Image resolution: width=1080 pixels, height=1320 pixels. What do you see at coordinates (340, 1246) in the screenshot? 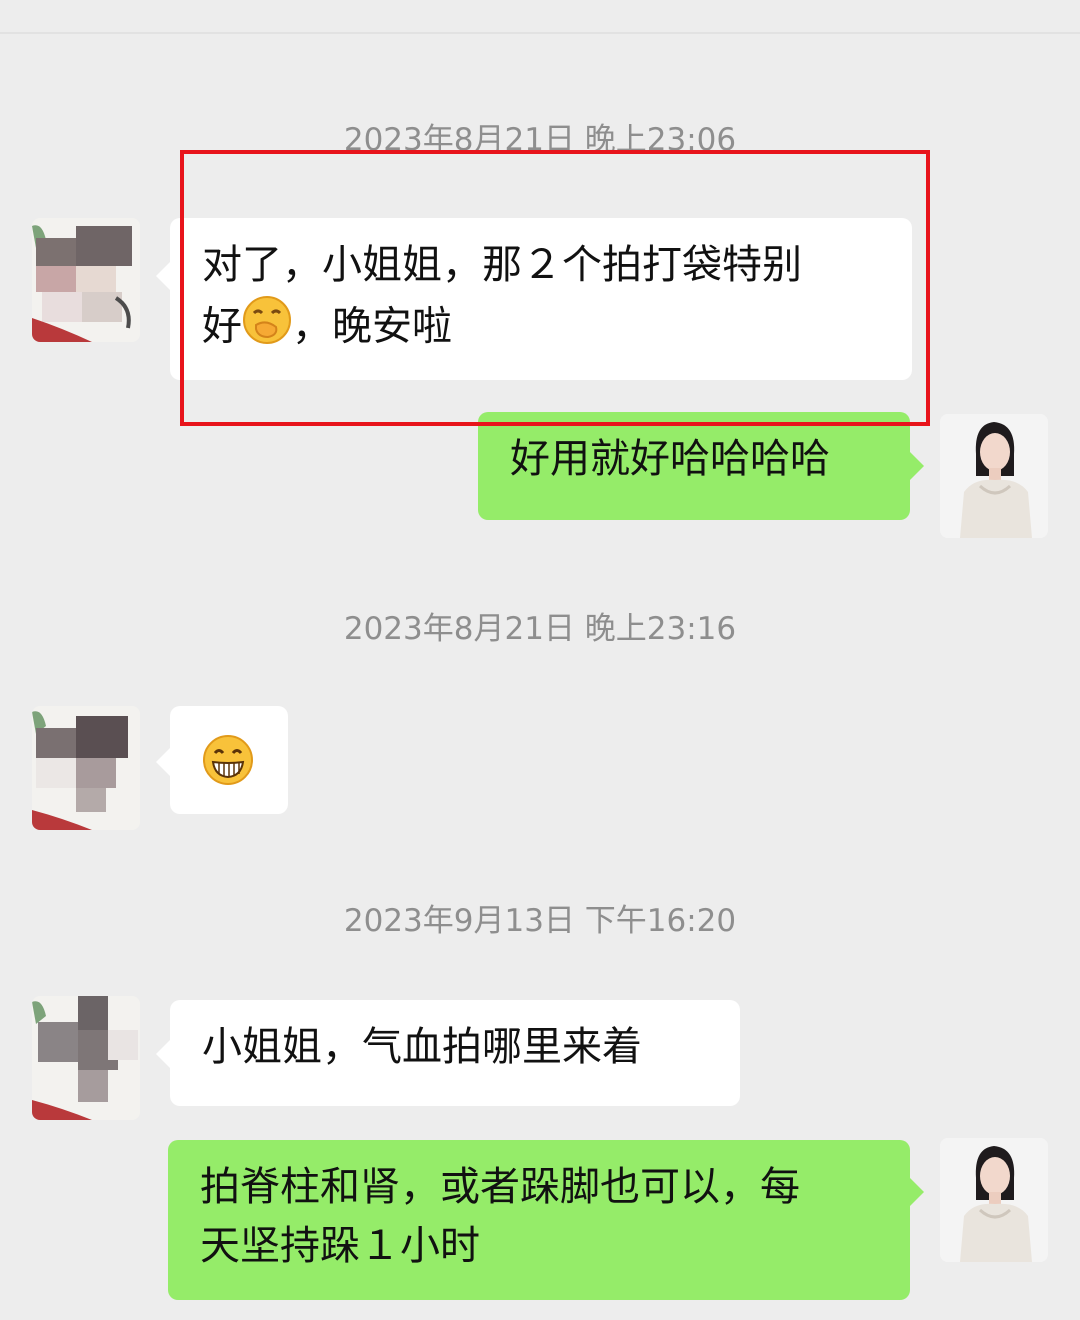
I see `message-line: 天坚持跺１小时` at bounding box center [340, 1246].